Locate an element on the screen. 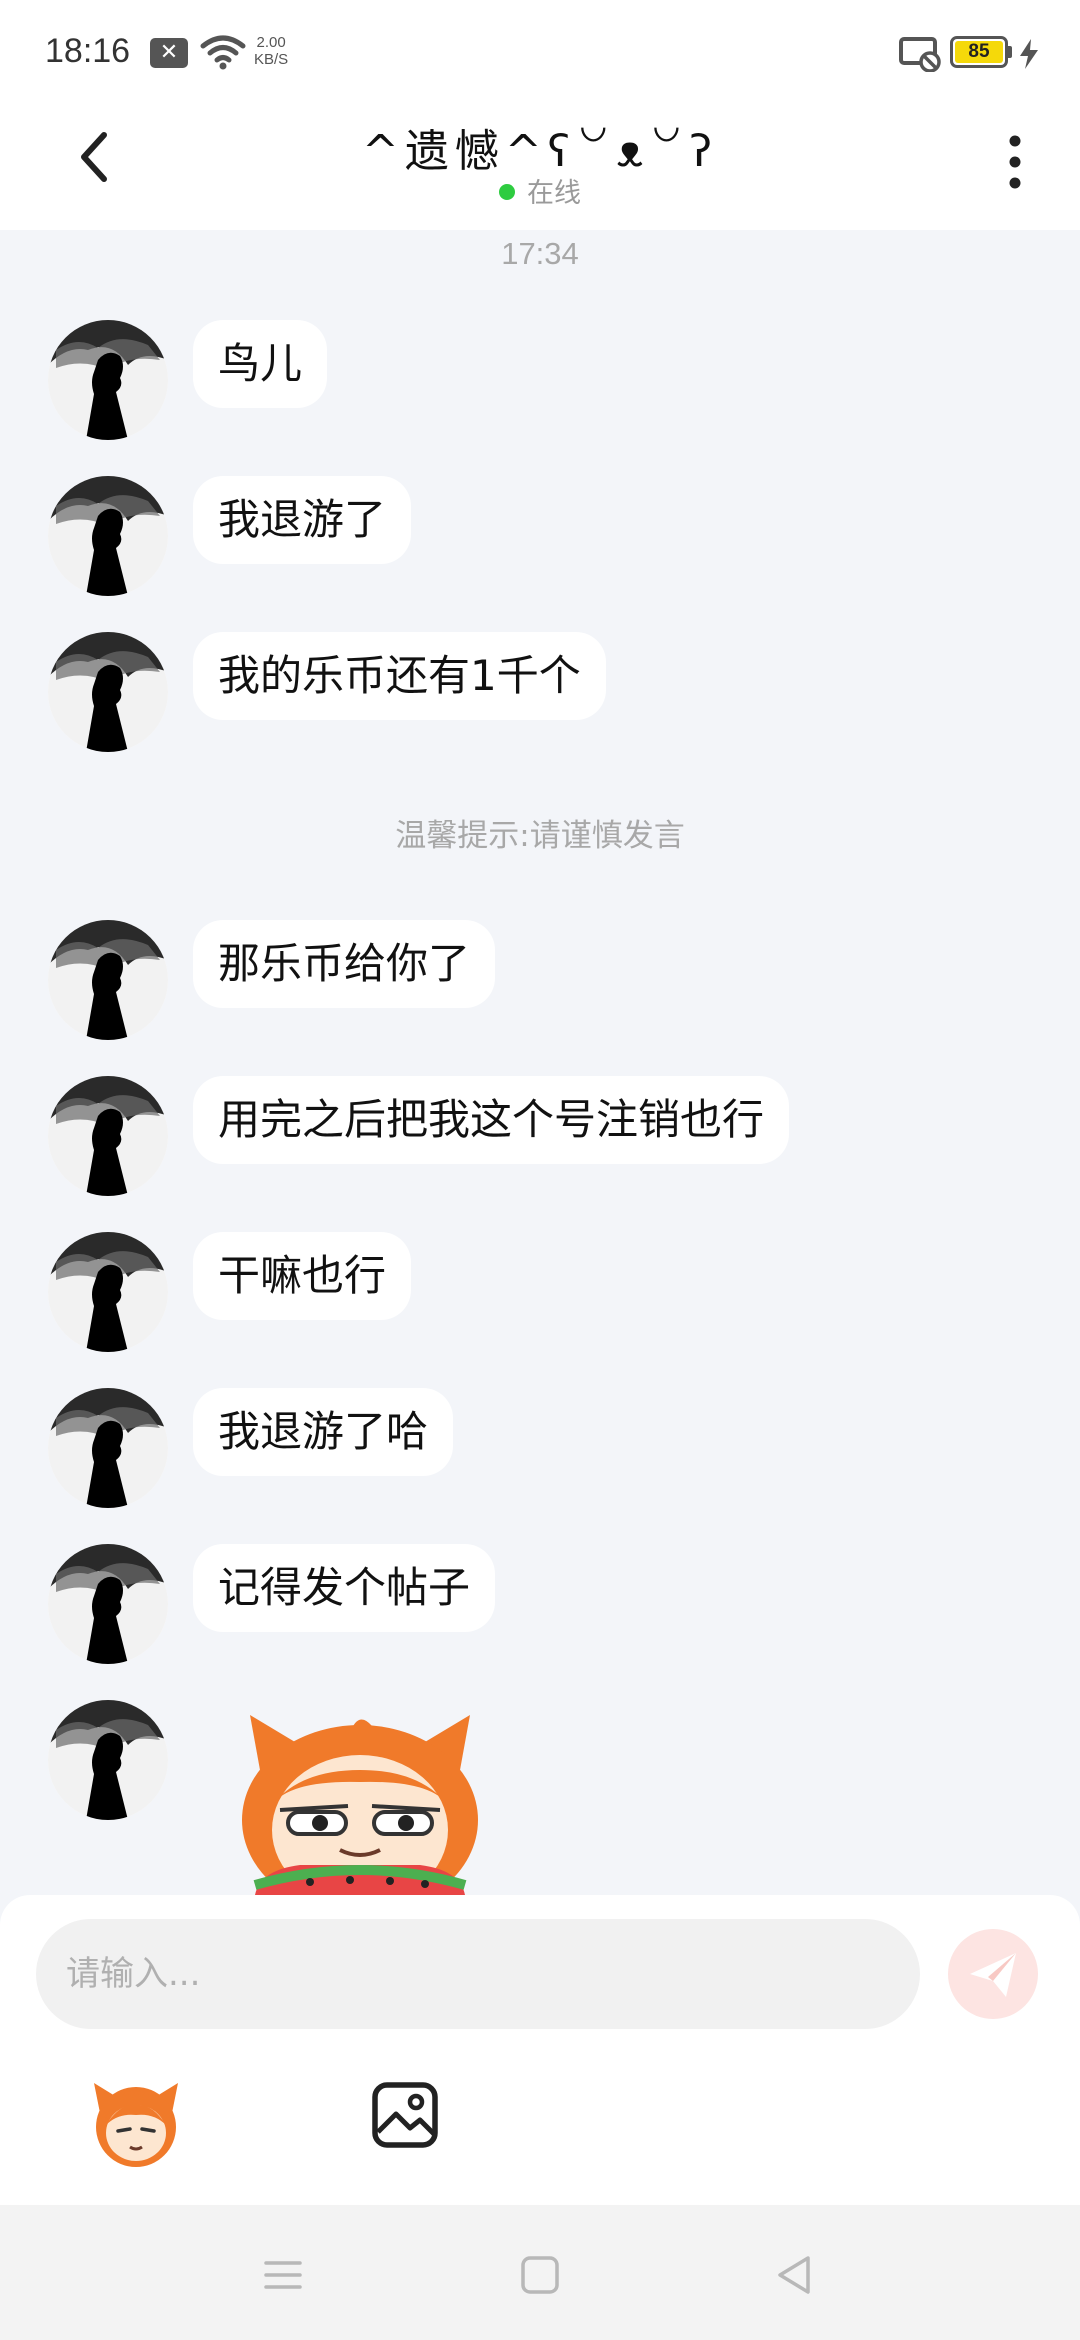 This screenshot has width=1080, height=2340. message-bubble: 记得发个帖子 is located at coordinates (344, 1588).